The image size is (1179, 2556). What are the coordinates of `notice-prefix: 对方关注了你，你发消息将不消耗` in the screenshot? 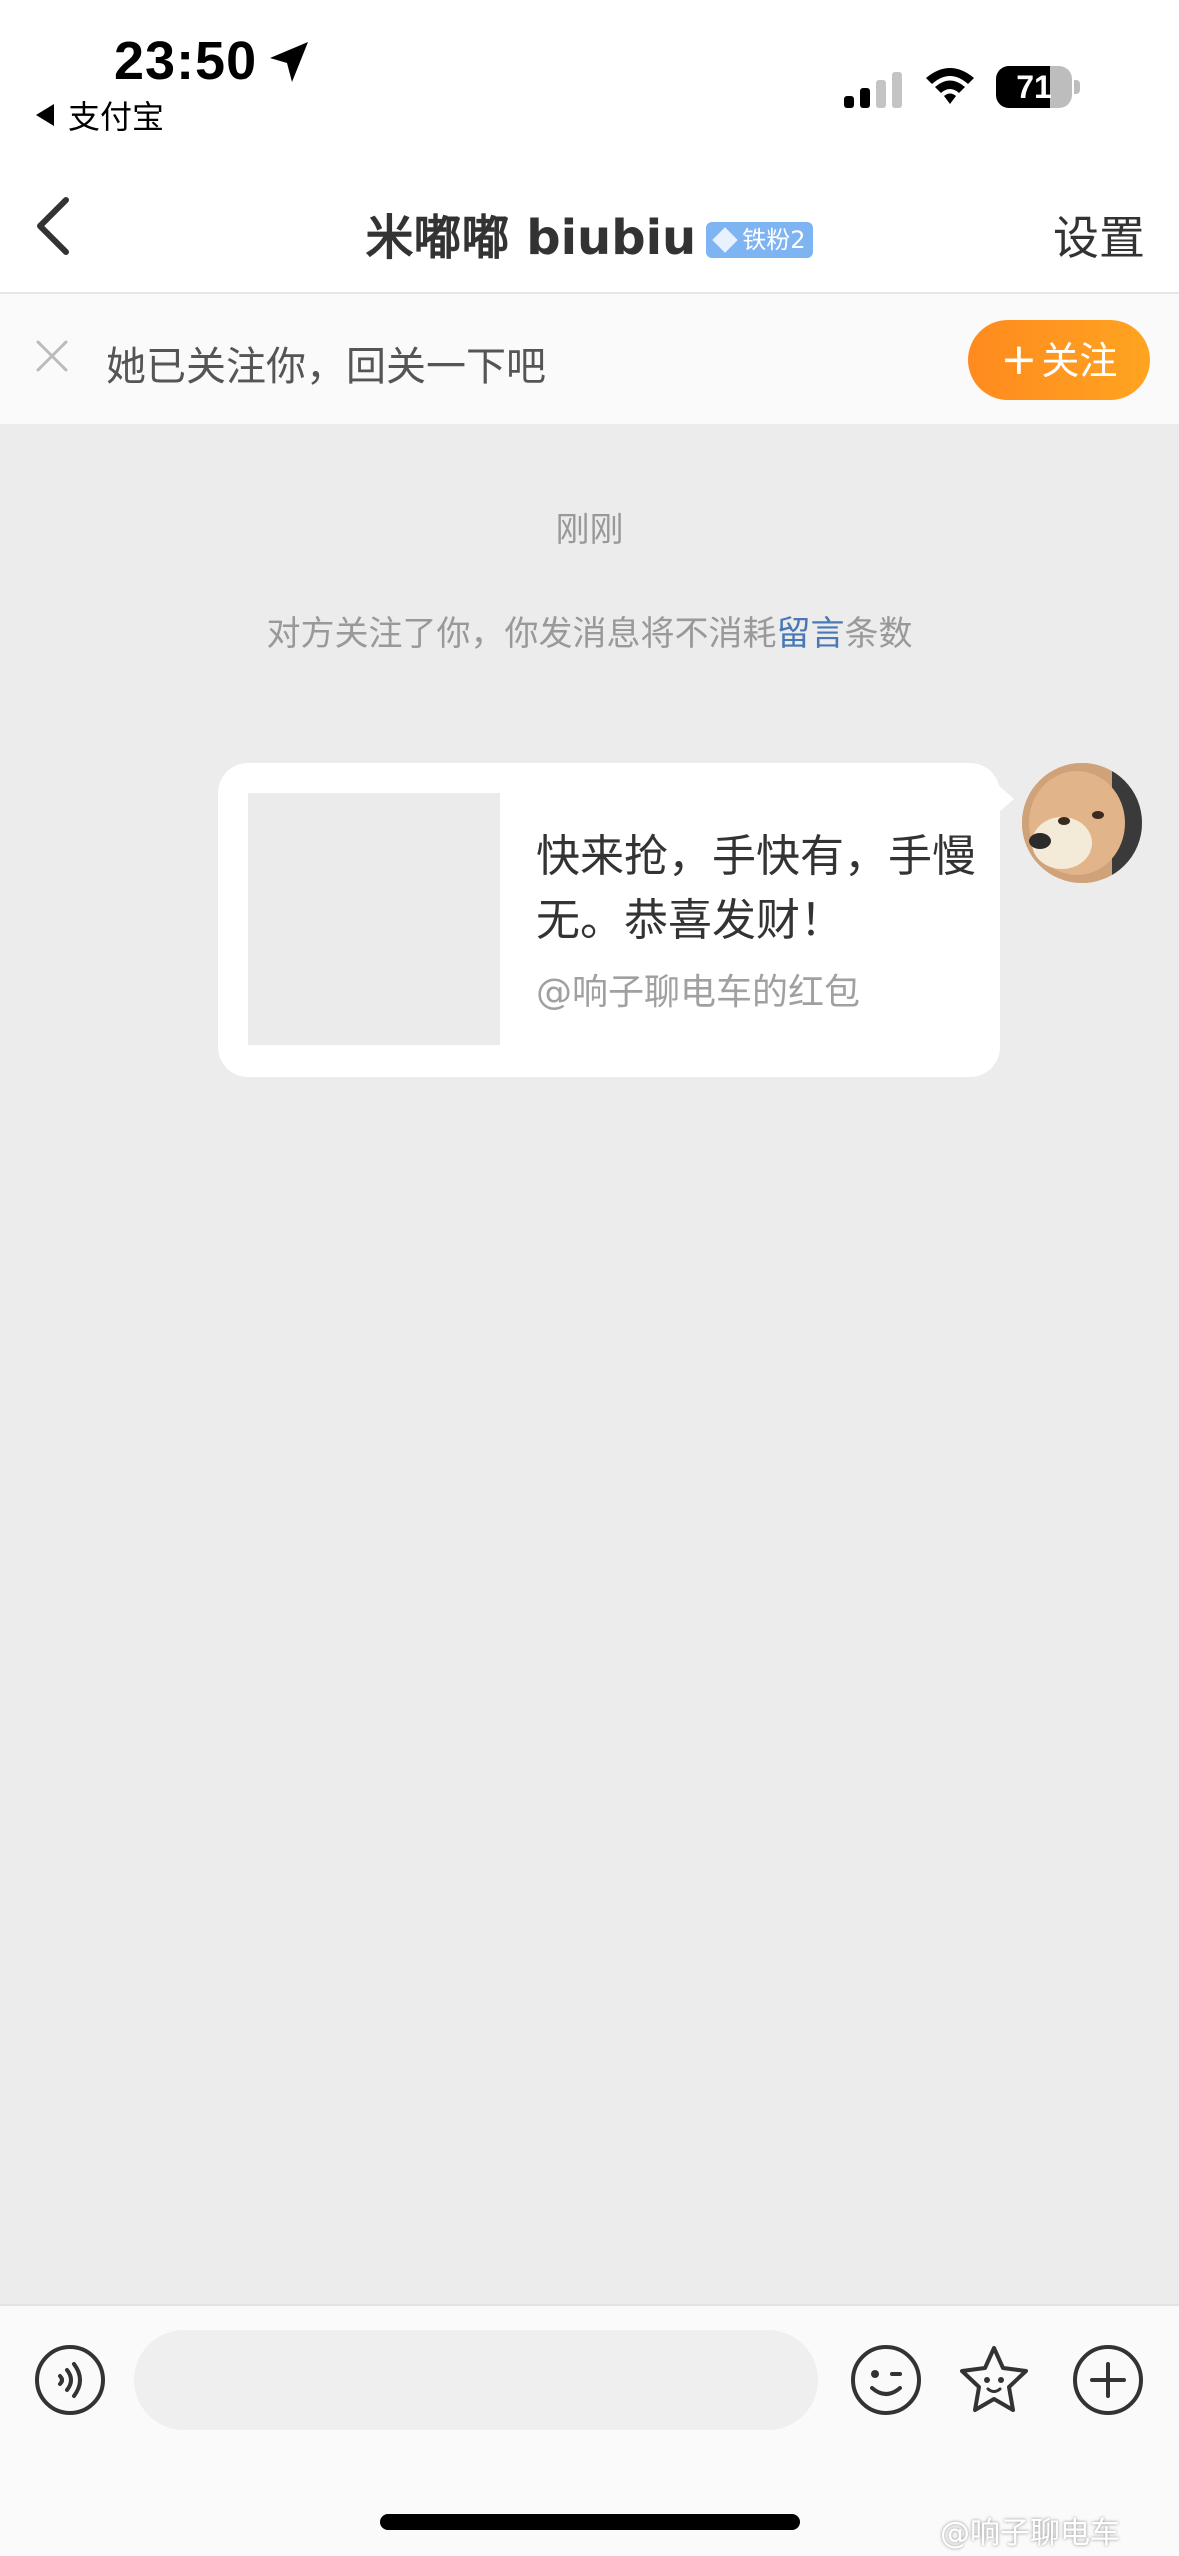 It's located at (521, 634).